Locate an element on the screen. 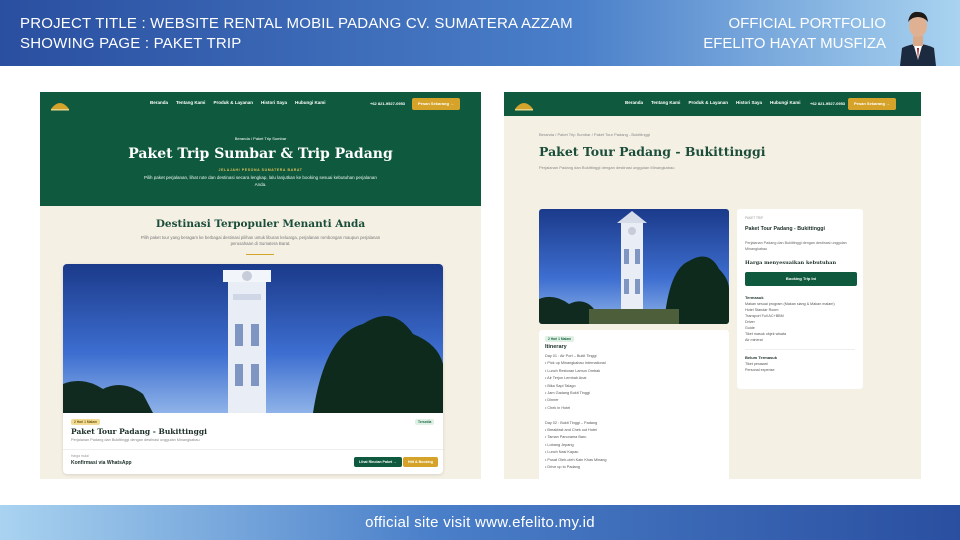 This screenshot has height=540, width=960. portfolio-label: OFFICIAL PORTFOLIO is located at coordinates (807, 23).